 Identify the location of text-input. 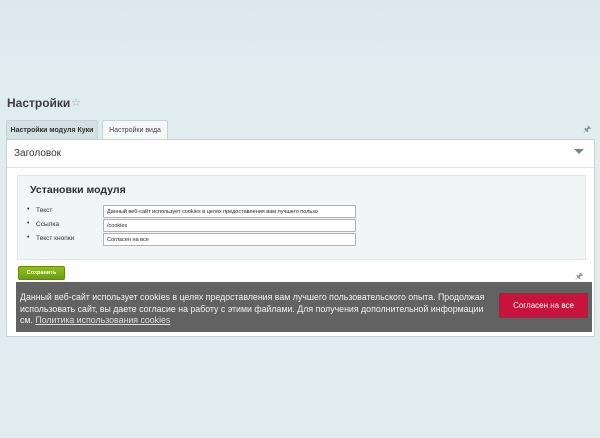
(229, 211).